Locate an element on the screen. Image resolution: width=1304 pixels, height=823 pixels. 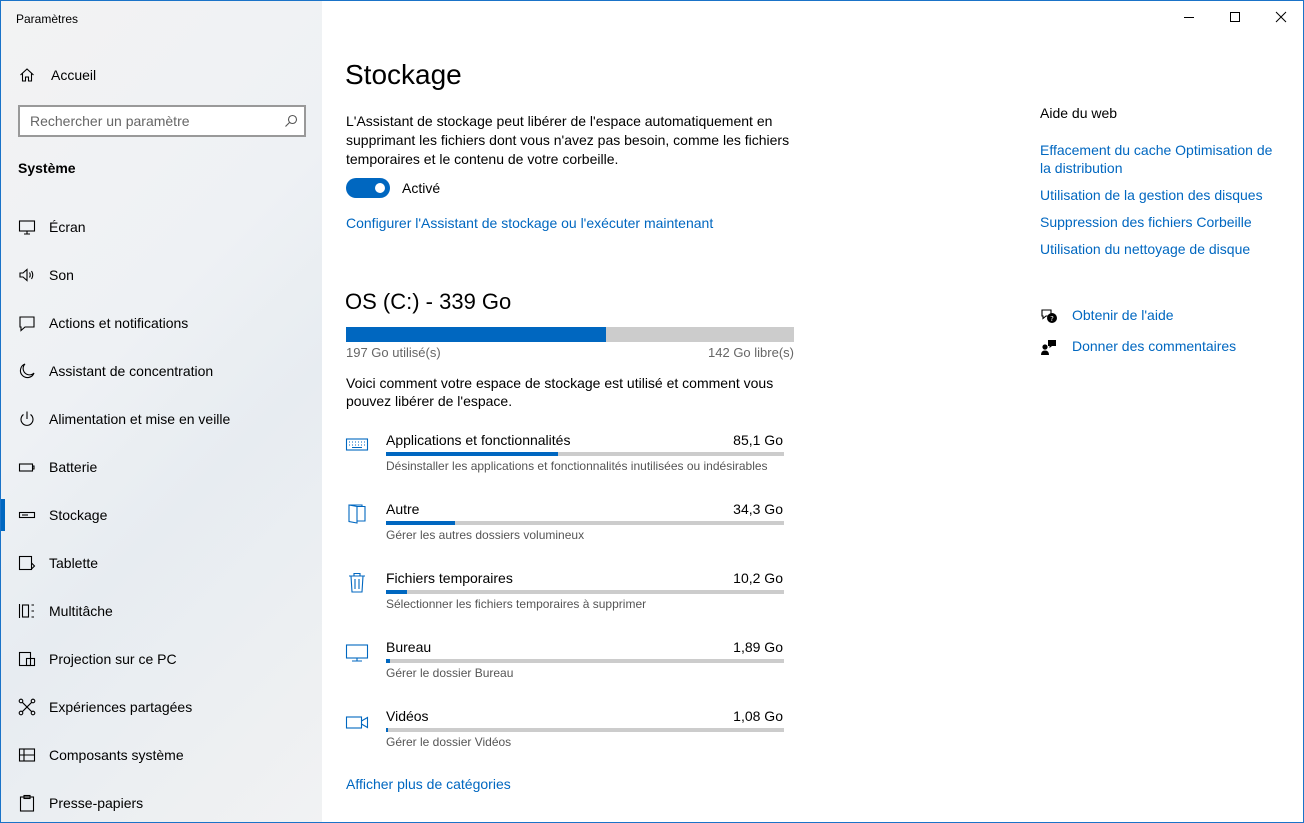
category-size: 85,1 Go is located at coordinates (758, 440).